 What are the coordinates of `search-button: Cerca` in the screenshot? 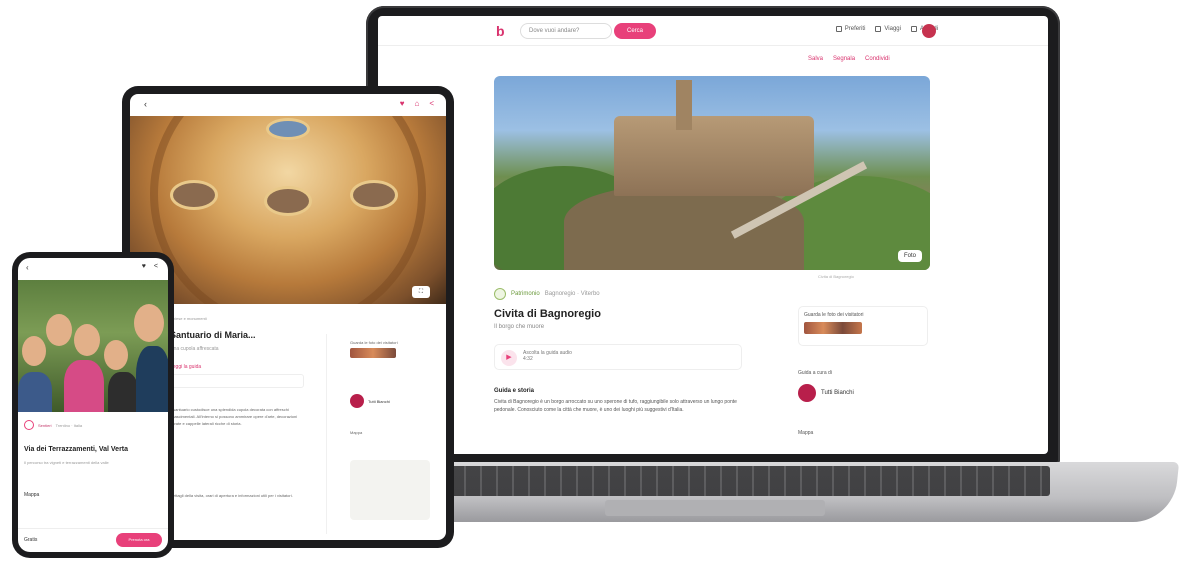 It's located at (635, 31).